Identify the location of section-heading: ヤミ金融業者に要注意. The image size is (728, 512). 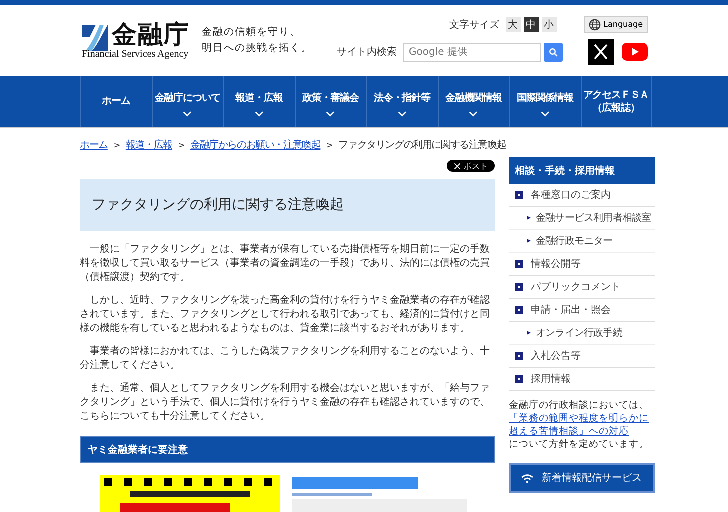
(287, 449).